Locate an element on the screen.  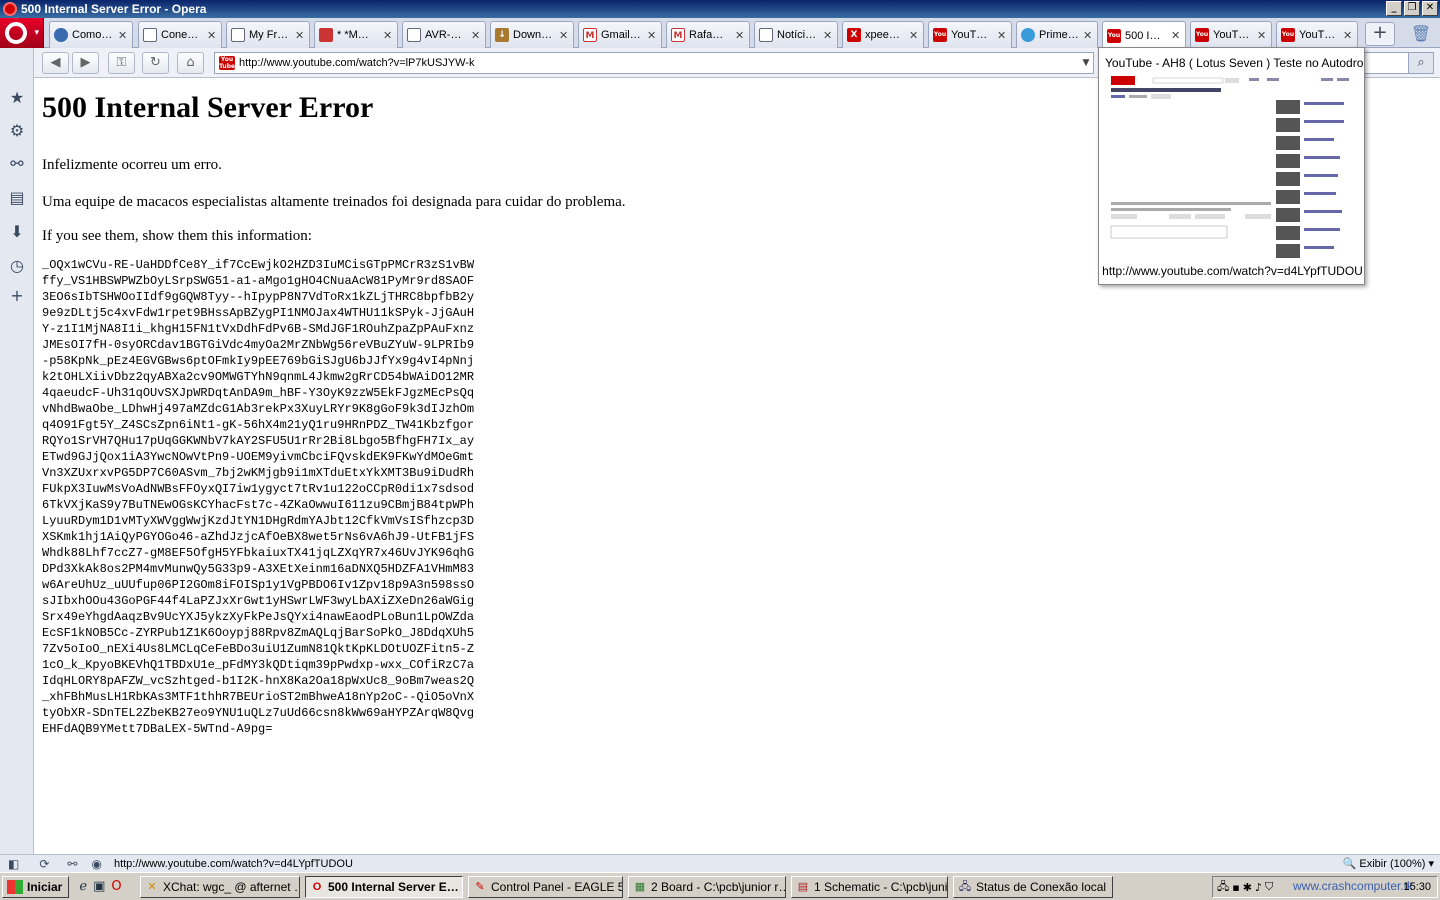
taskbar-button-6: 🖧 Status de Conexão local is located at coordinates (1033, 887).